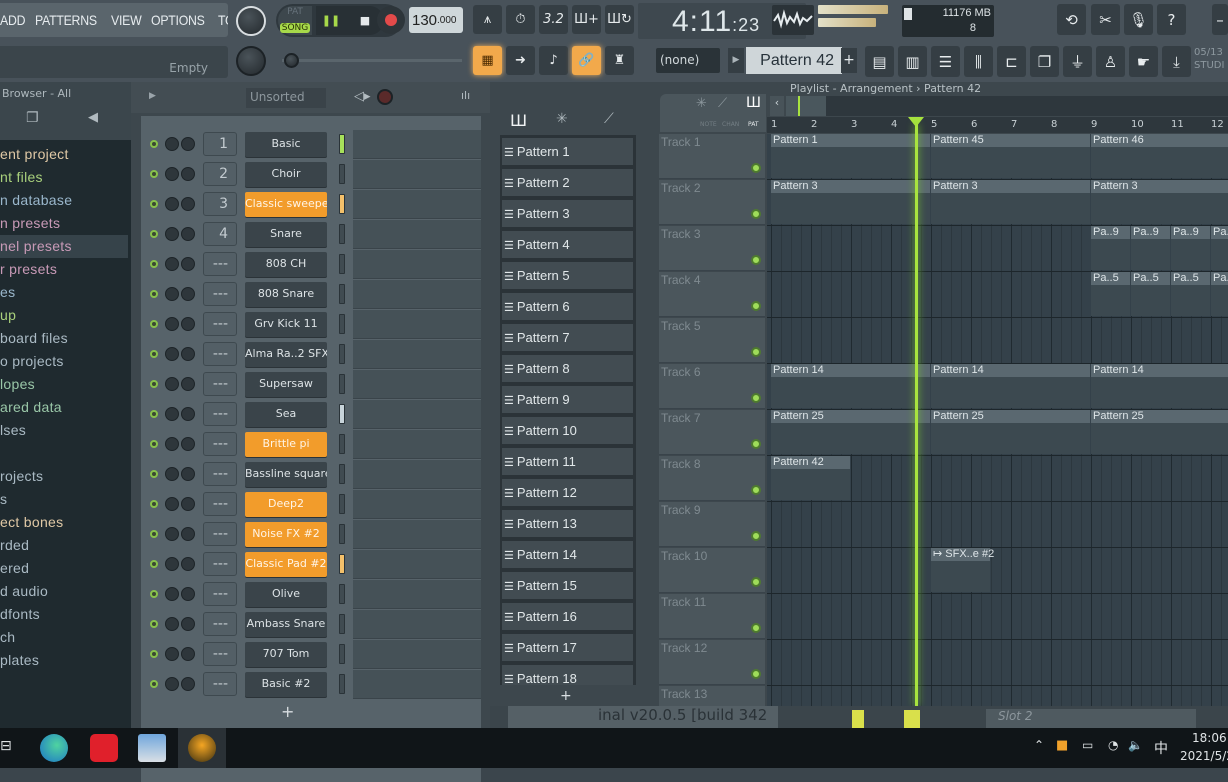 The height and width of the screenshot is (782, 1228). I want to click on playlist-clip: ↦ SFX..e #2, so click(962, 570).